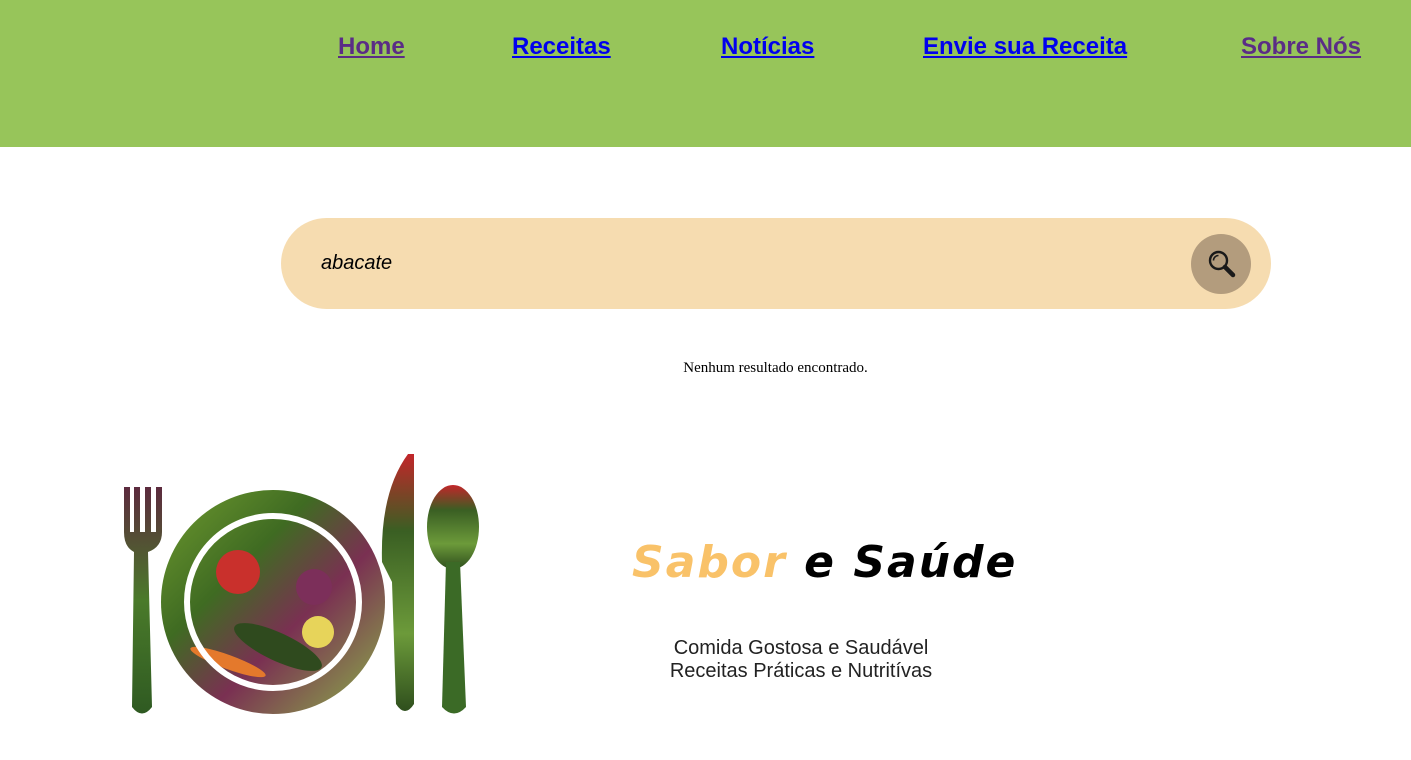  I want to click on search-icon, so click(1222, 264).